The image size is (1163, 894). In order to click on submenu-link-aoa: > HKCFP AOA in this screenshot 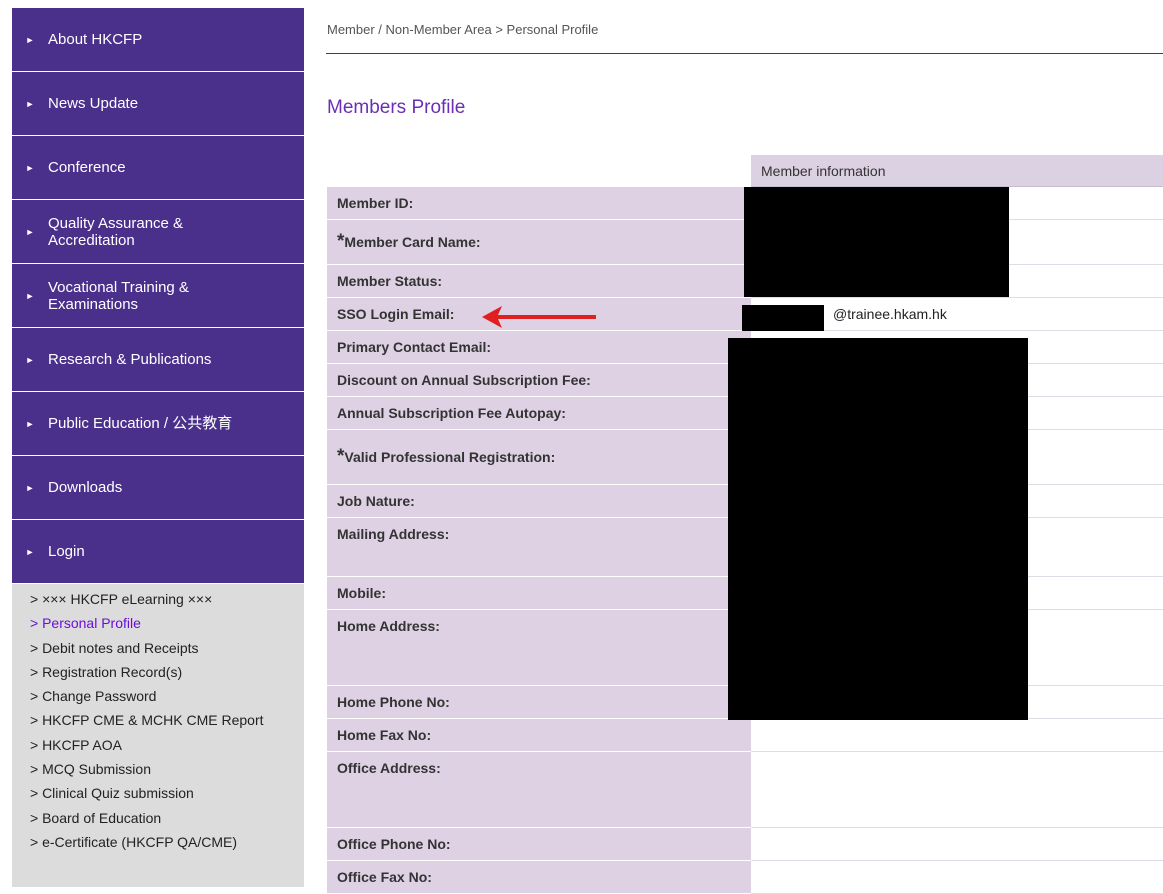, I will do `click(158, 745)`.